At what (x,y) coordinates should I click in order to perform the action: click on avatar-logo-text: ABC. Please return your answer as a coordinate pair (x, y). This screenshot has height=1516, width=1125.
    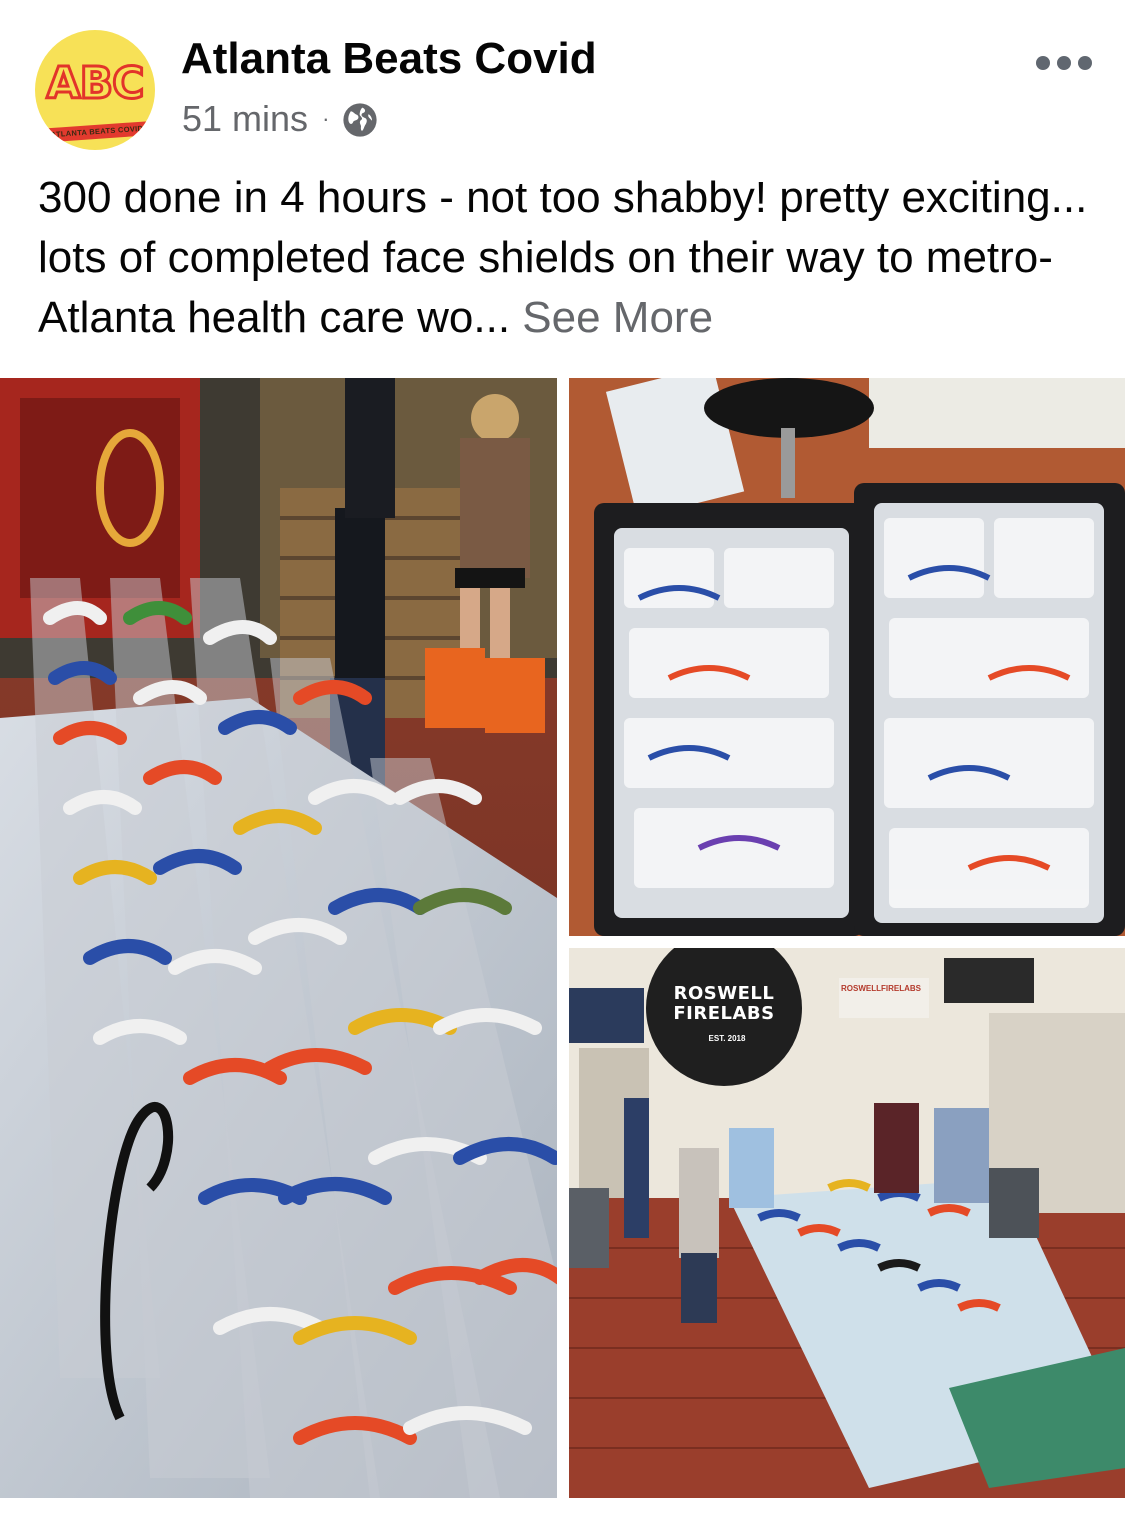
    Looking at the image, I should click on (95, 84).